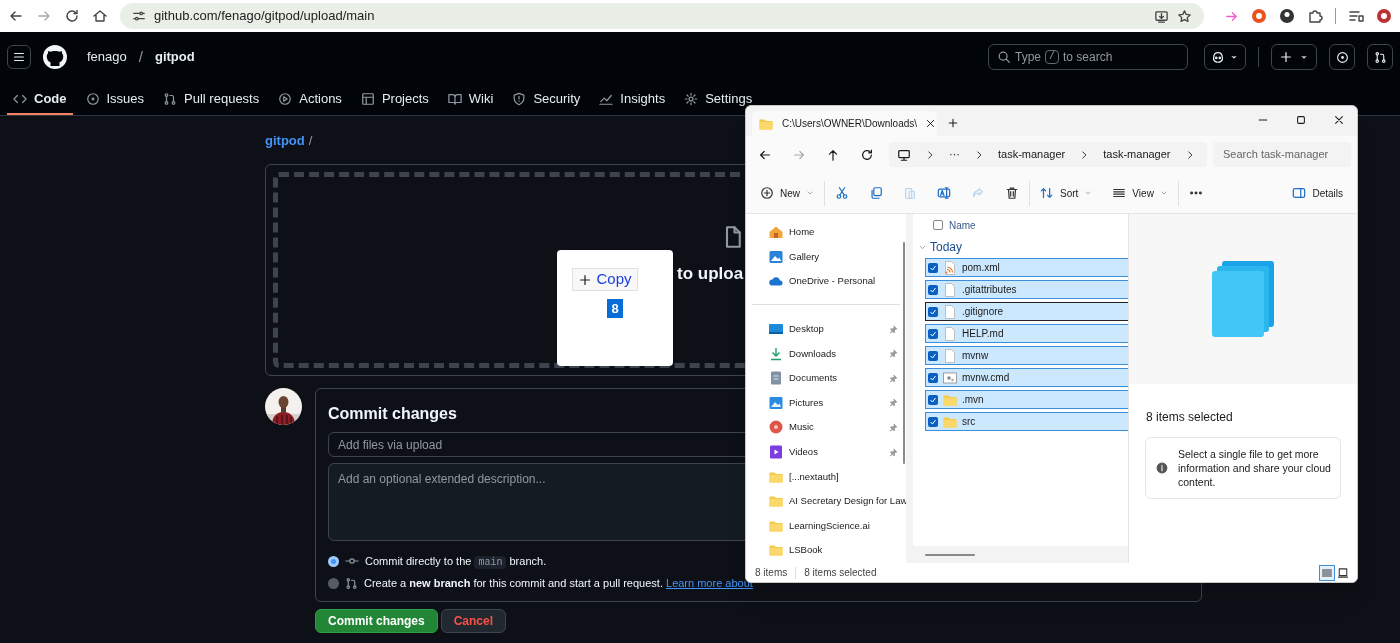 The image size is (1400, 643). I want to click on search-placeholder: Search task-manager, so click(1276, 155).